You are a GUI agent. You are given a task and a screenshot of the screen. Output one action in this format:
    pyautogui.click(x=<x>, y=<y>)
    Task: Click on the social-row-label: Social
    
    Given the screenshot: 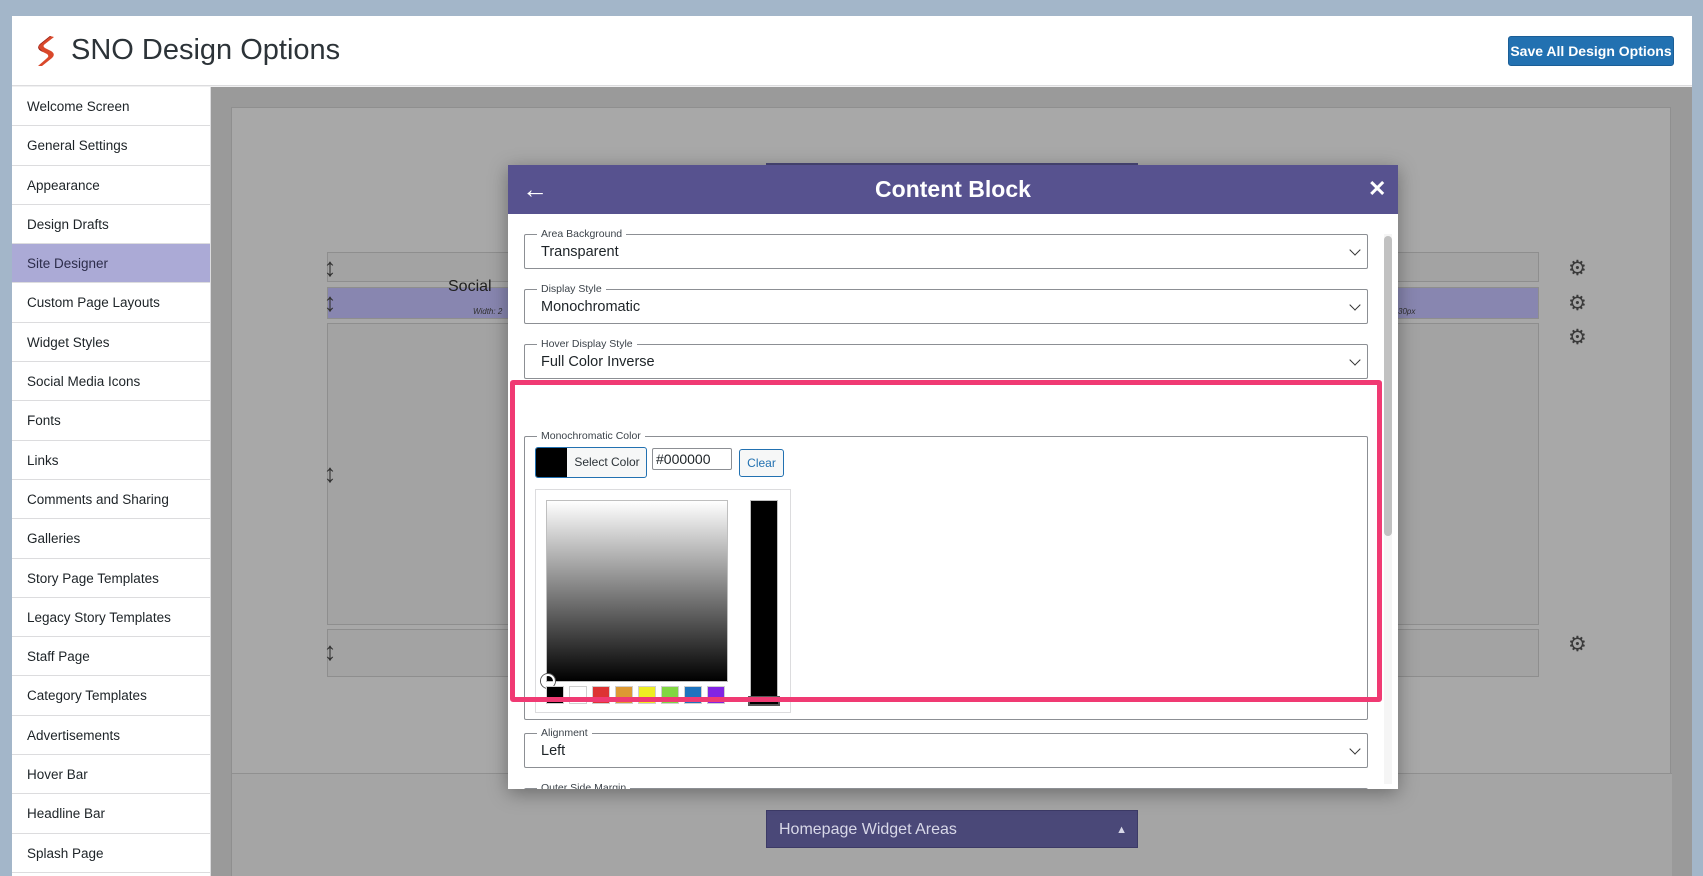 What is the action you would take?
    pyautogui.click(x=470, y=286)
    